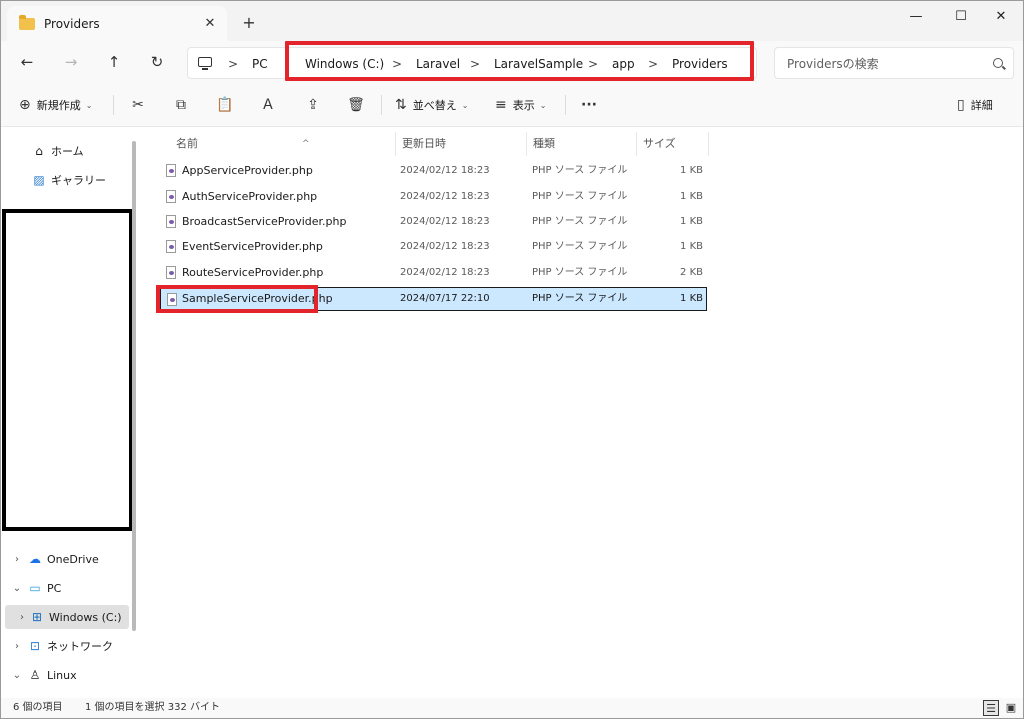 This screenshot has height=719, width=1024. What do you see at coordinates (27, 22) in the screenshot?
I see `folder-icon` at bounding box center [27, 22].